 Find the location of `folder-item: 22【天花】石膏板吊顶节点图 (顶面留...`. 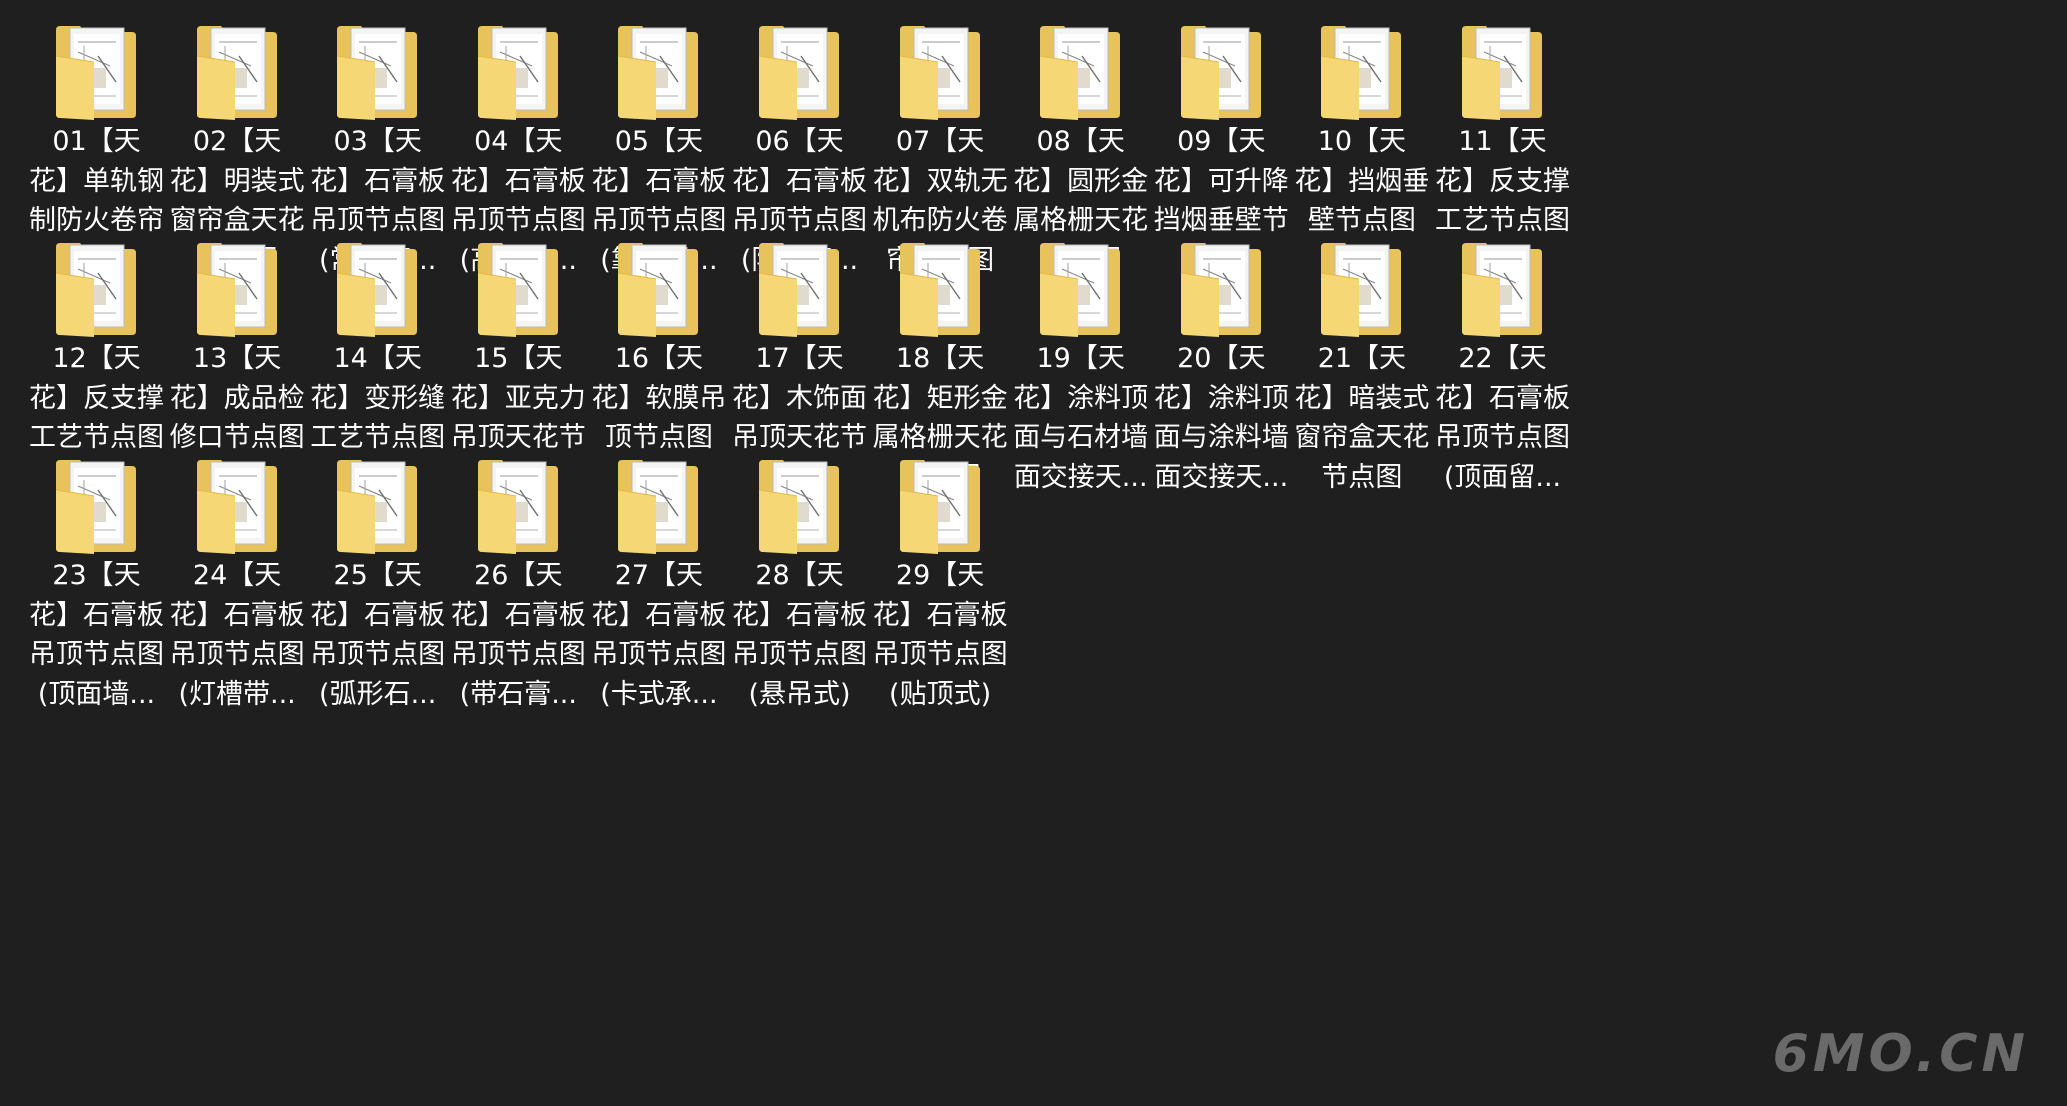

folder-item: 22【天花】石膏板吊顶节点图 (顶面留... is located at coordinates (1502, 357).